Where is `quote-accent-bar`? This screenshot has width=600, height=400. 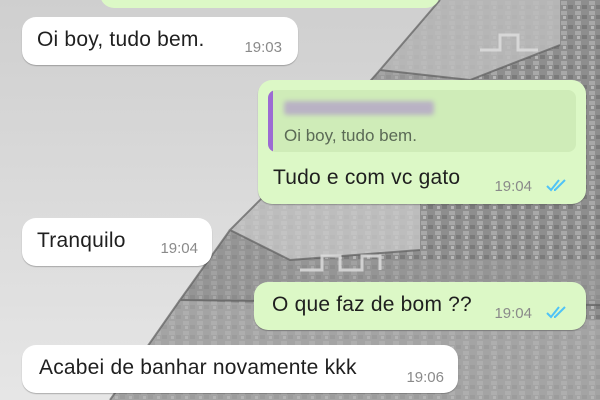 quote-accent-bar is located at coordinates (270, 121).